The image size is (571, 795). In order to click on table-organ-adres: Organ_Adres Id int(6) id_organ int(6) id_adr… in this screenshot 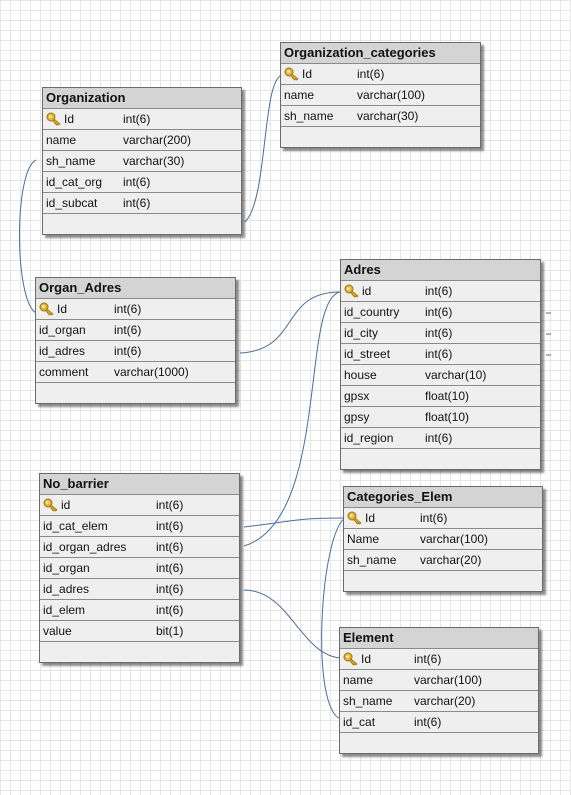, I will do `click(135, 340)`.